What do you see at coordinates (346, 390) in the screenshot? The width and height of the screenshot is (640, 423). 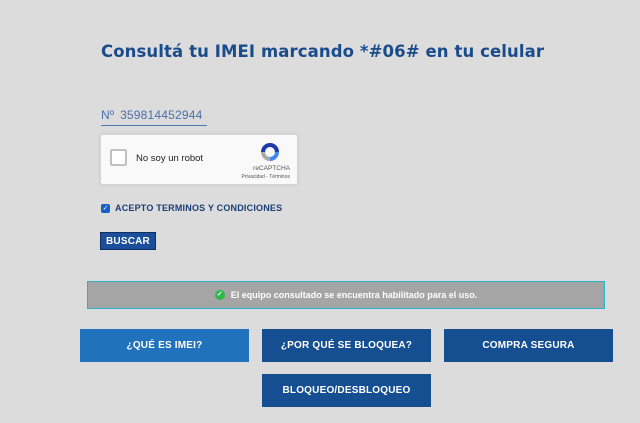 I see `block-unblock-button: BLOQUEO/DESBLOQUEO` at bounding box center [346, 390].